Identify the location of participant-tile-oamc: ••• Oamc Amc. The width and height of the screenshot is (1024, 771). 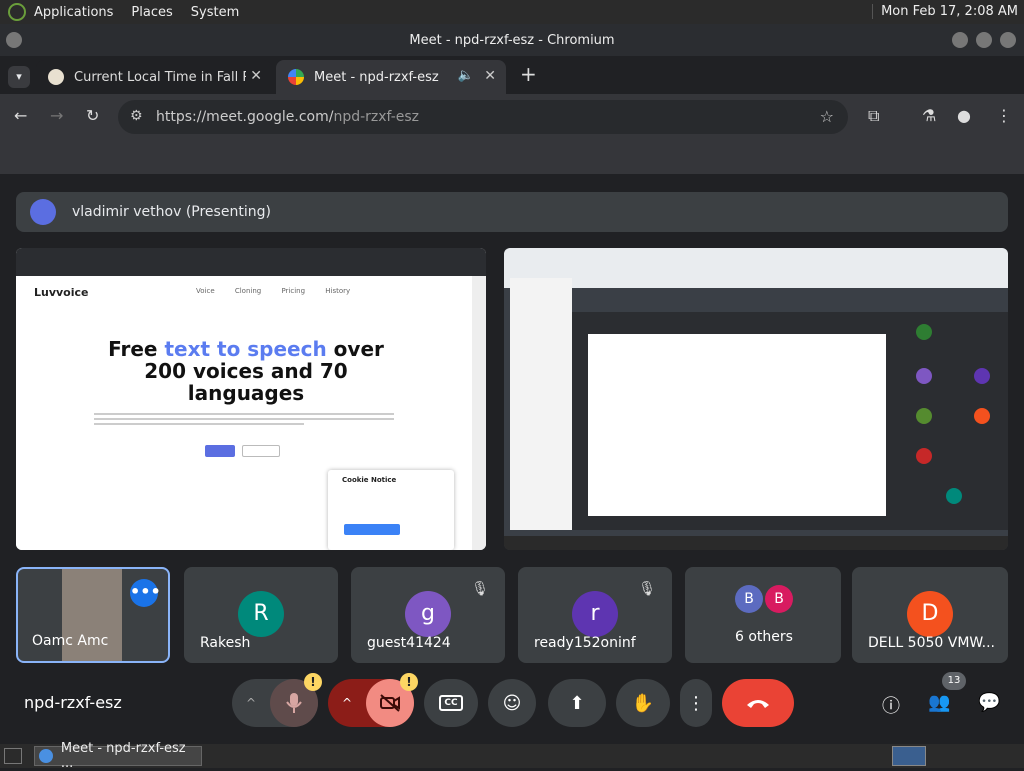
(93, 615).